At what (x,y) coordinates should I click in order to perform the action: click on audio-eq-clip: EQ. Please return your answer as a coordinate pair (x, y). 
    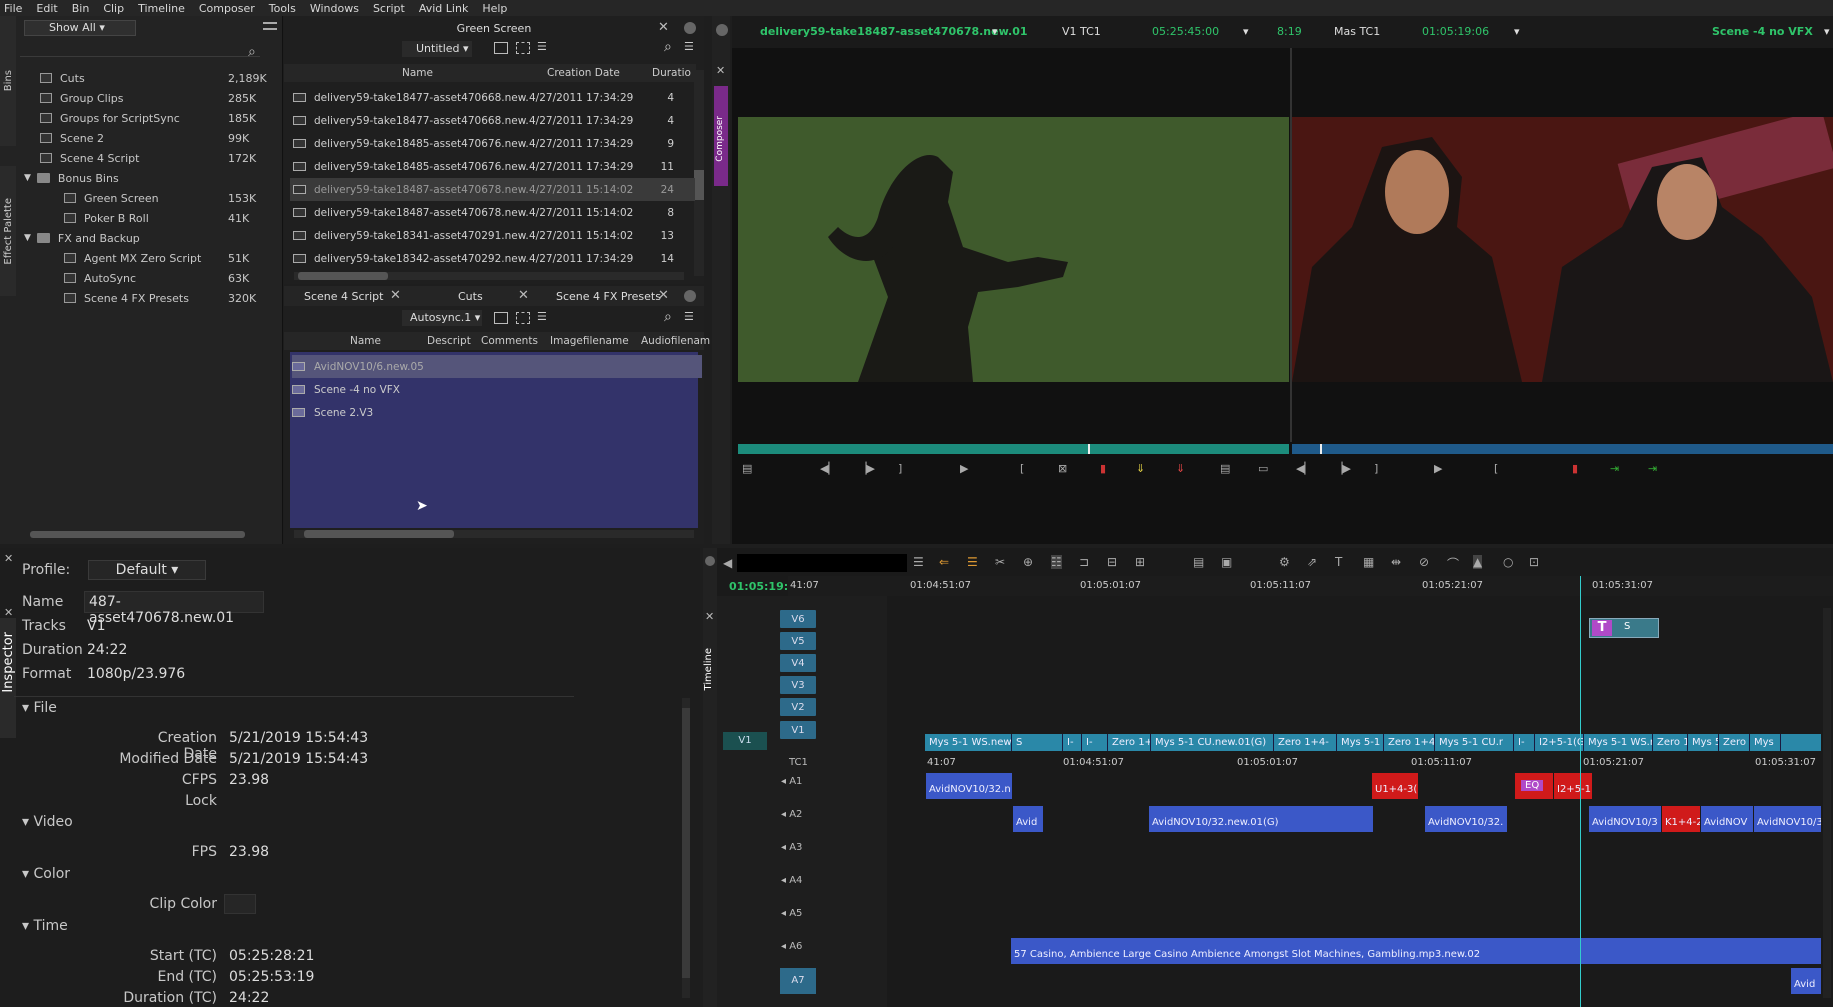
    Looking at the image, I should click on (1534, 786).